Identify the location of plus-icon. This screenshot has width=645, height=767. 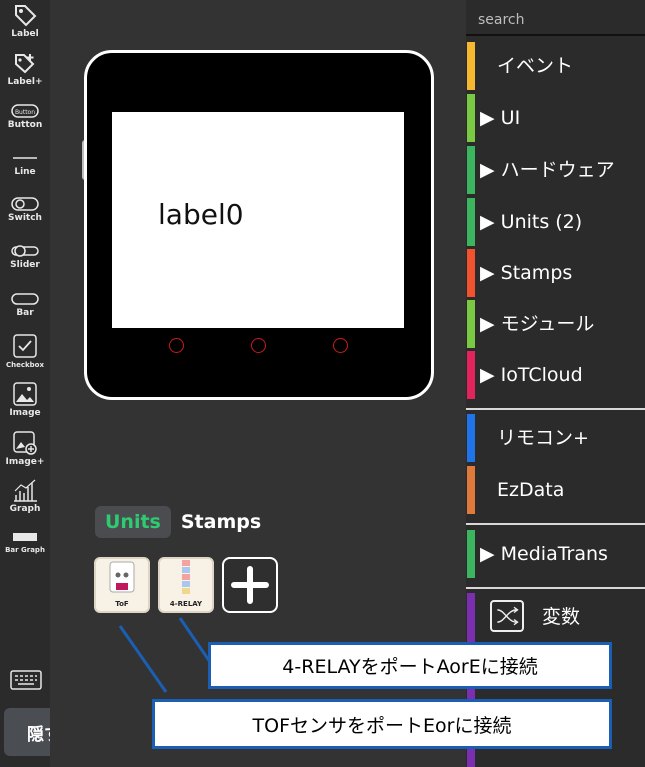
(250, 585).